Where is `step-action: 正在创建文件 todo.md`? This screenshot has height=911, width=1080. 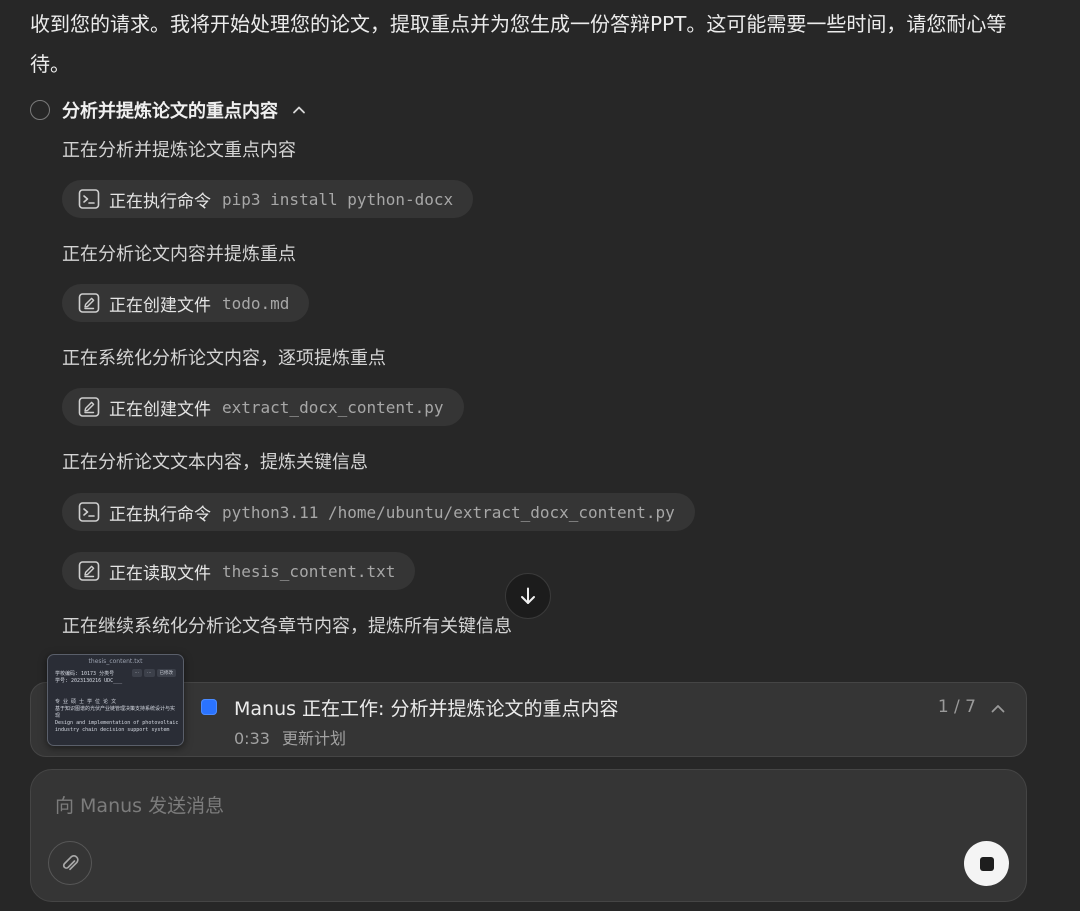 step-action: 正在创建文件 todo.md is located at coordinates (186, 303).